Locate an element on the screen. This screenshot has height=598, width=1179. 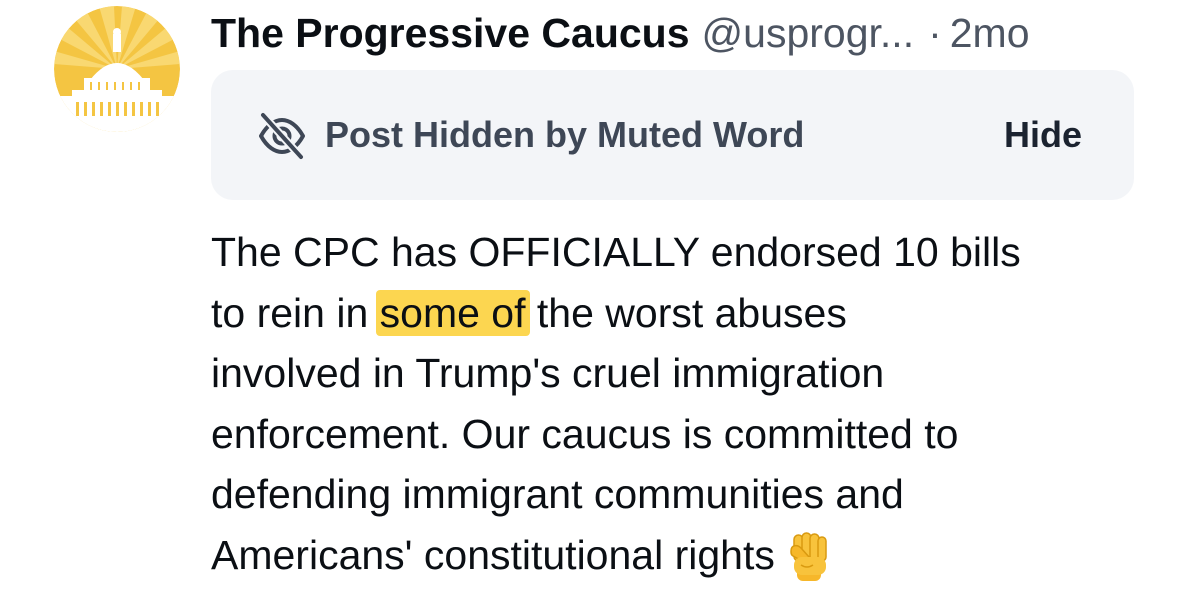
post-text-line: defending immigrant communities and is located at coordinates (676, 494).